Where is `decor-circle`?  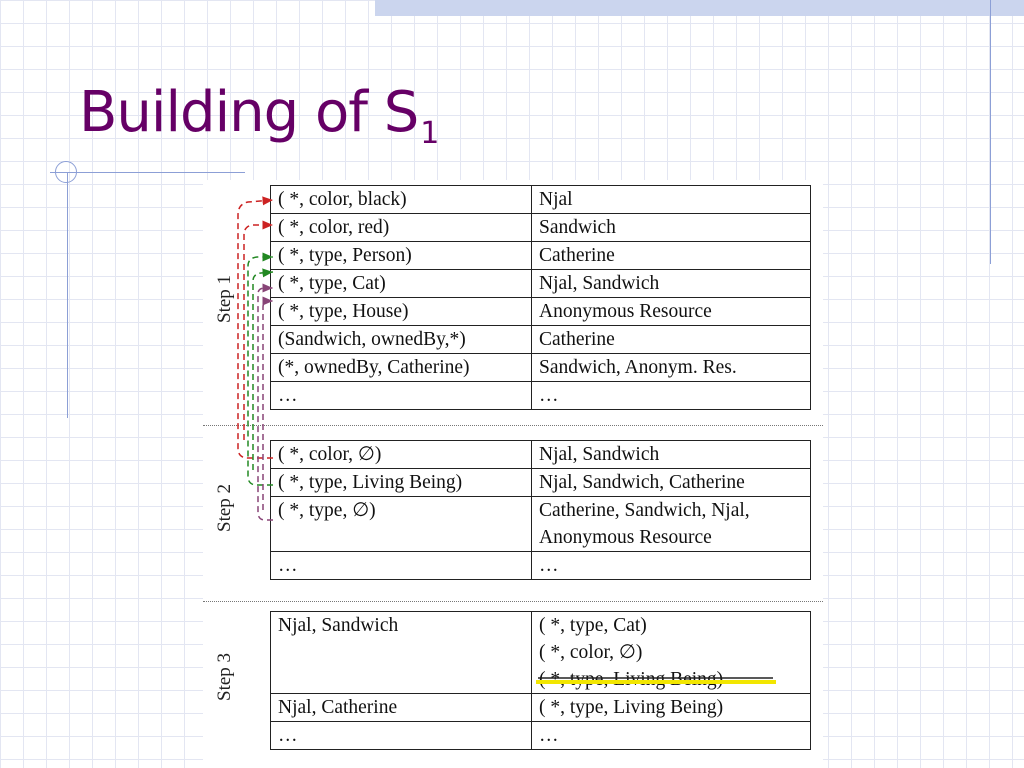
decor-circle is located at coordinates (66, 172).